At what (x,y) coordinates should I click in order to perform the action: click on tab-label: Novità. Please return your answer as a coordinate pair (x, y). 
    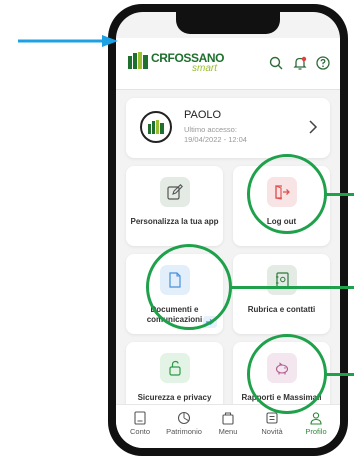
    Looking at the image, I should click on (272, 431).